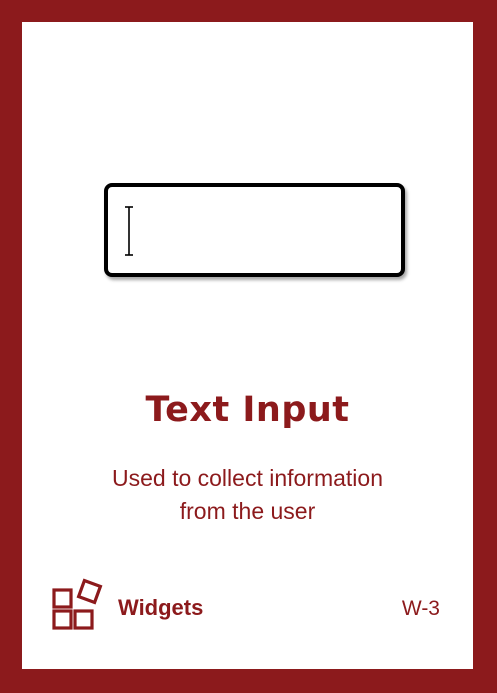 The image size is (497, 693). Describe the element at coordinates (247, 410) in the screenshot. I see `card-title: Text Input` at that location.